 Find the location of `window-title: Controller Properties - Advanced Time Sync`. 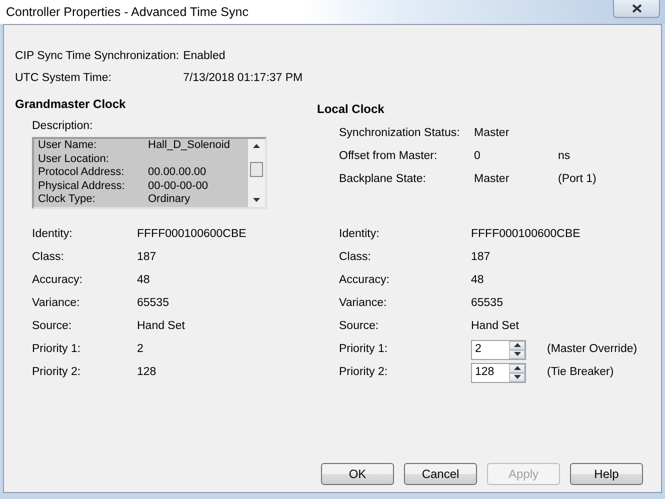

window-title: Controller Properties - Advanced Time Sync is located at coordinates (126, 12).